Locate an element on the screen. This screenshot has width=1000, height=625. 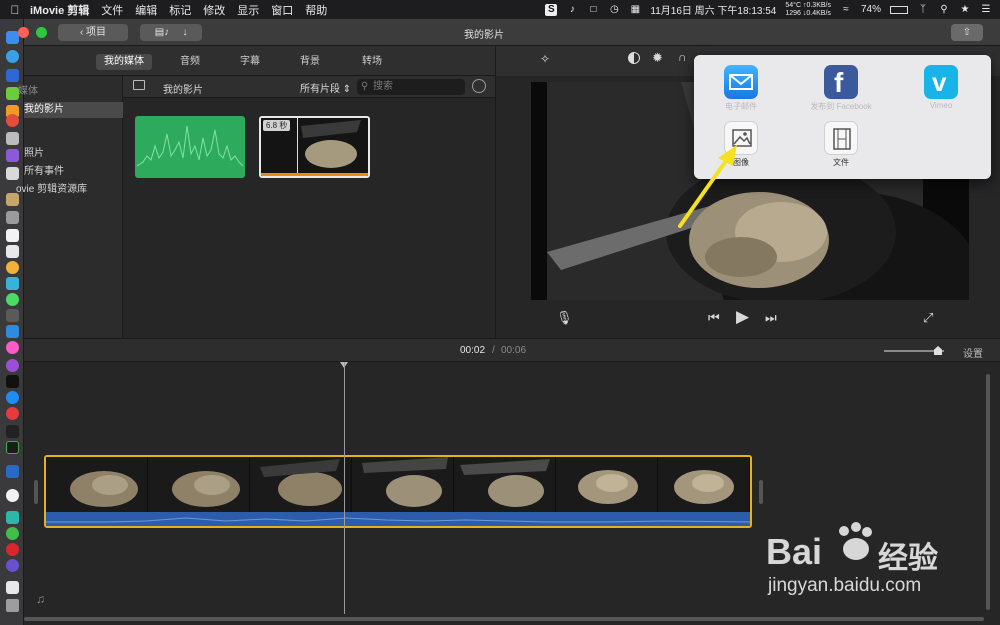
current-timecode: 00:02 is located at coordinates (473, 350).